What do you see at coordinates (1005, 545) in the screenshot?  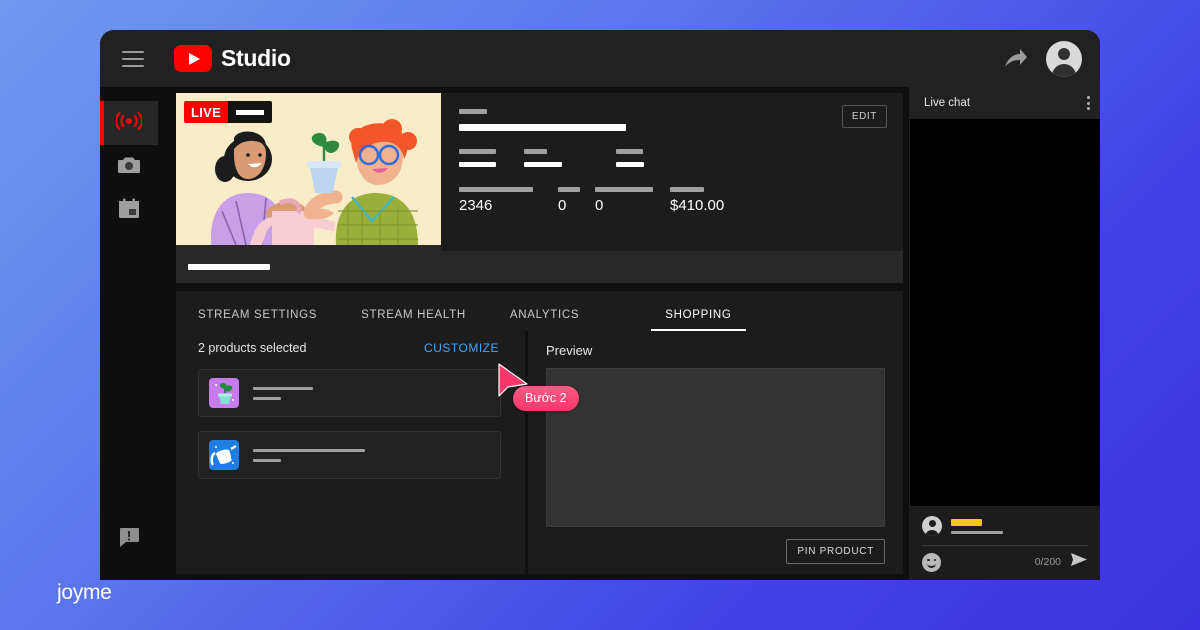 I see `divider` at bounding box center [1005, 545].